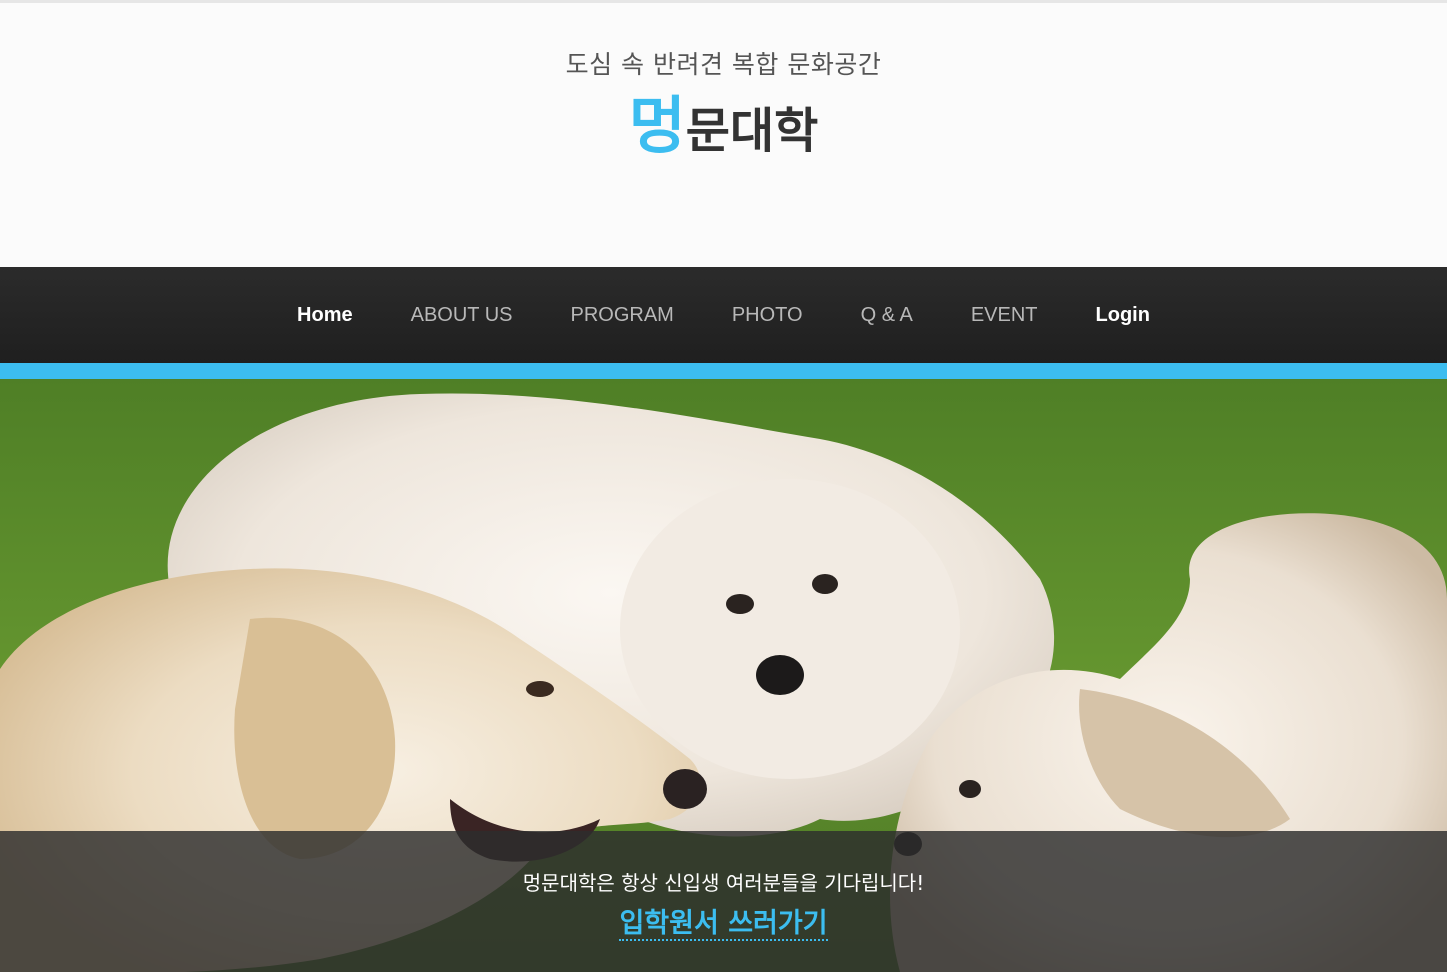  I want to click on hero-caption: 멍문대학은 항상 신입생 여러분들을 기다립니다! 입학원서 쓰러가기, so click(723, 901).